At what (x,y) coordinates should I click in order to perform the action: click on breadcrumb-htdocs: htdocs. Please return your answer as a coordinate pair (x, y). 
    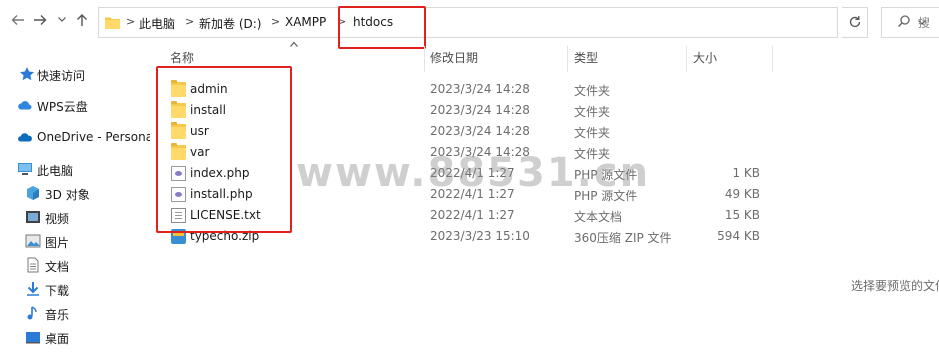
    Looking at the image, I should click on (373, 22).